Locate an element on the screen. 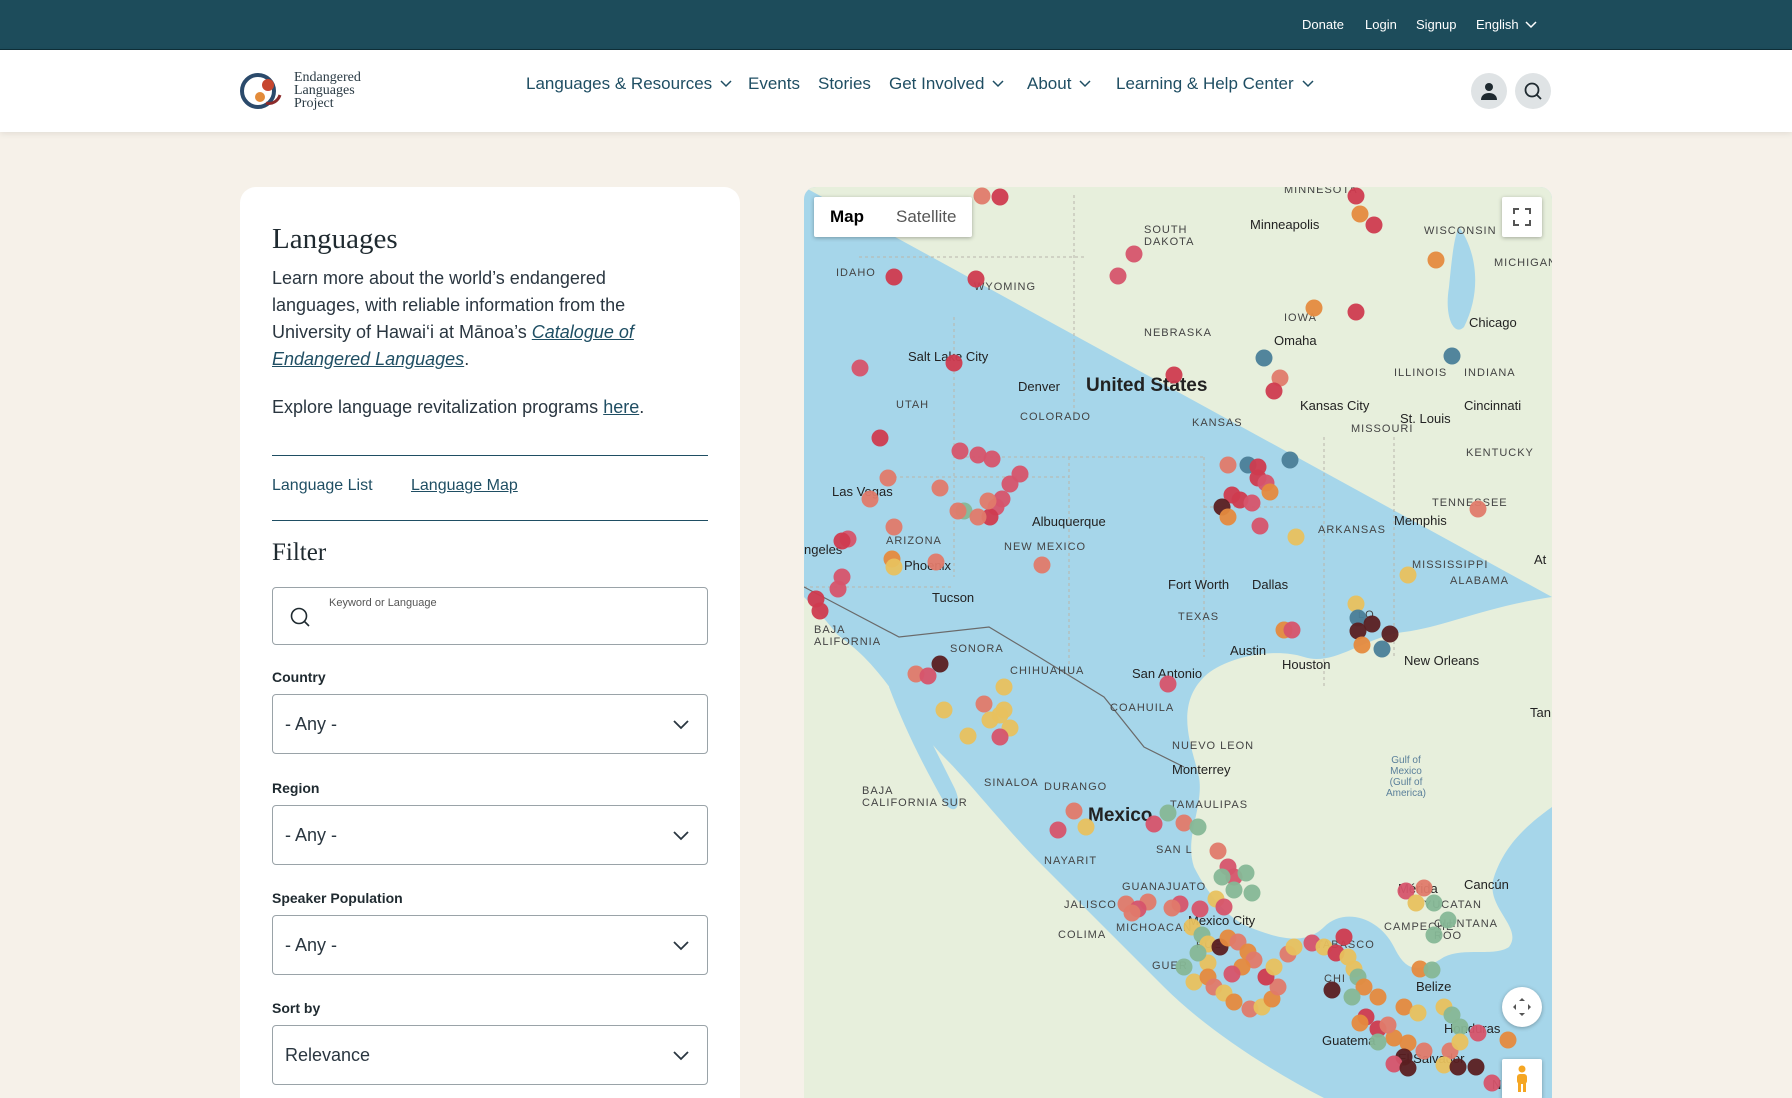 This screenshot has width=1792, height=1098. region-select: - Any - is located at coordinates (490, 835).